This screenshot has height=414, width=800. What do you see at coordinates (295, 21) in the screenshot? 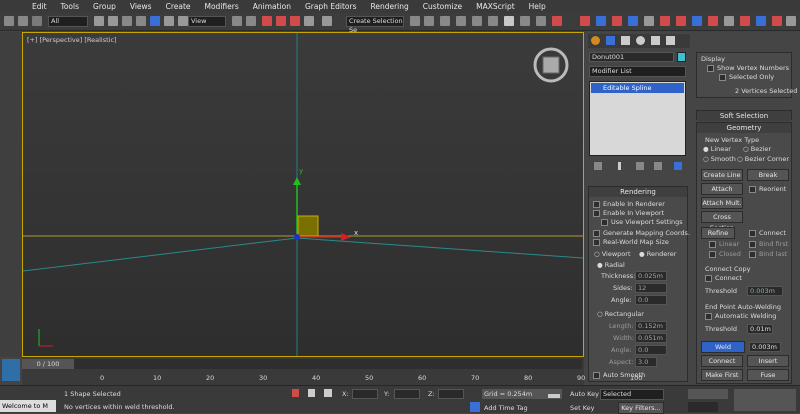
I see `percent-snap-icon` at bounding box center [295, 21].